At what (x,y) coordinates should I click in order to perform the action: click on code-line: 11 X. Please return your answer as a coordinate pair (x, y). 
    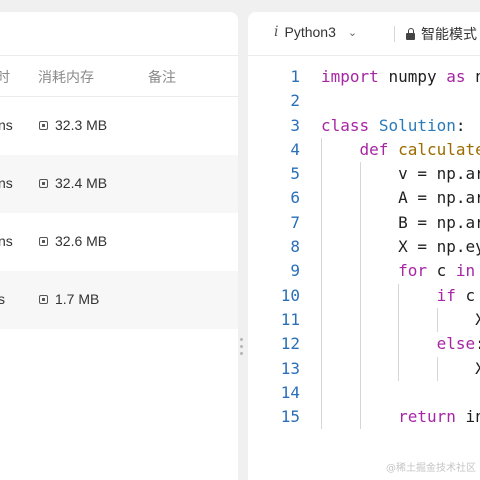
    Looking at the image, I should click on (364, 320).